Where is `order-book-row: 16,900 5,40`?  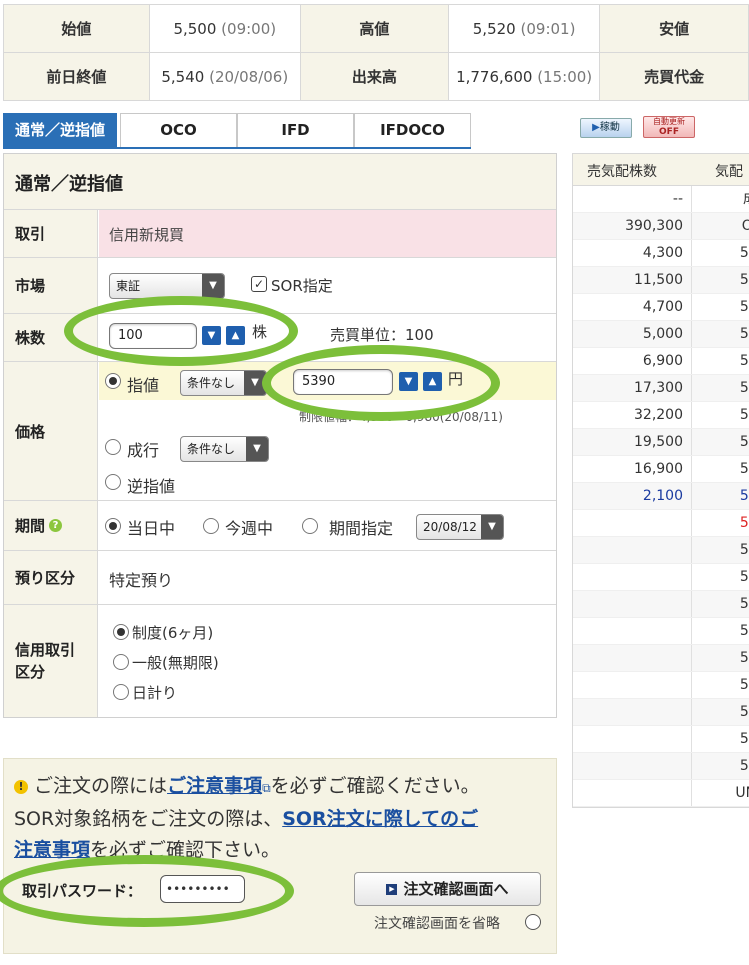
order-book-row: 16,900 5,40 is located at coordinates (661, 469).